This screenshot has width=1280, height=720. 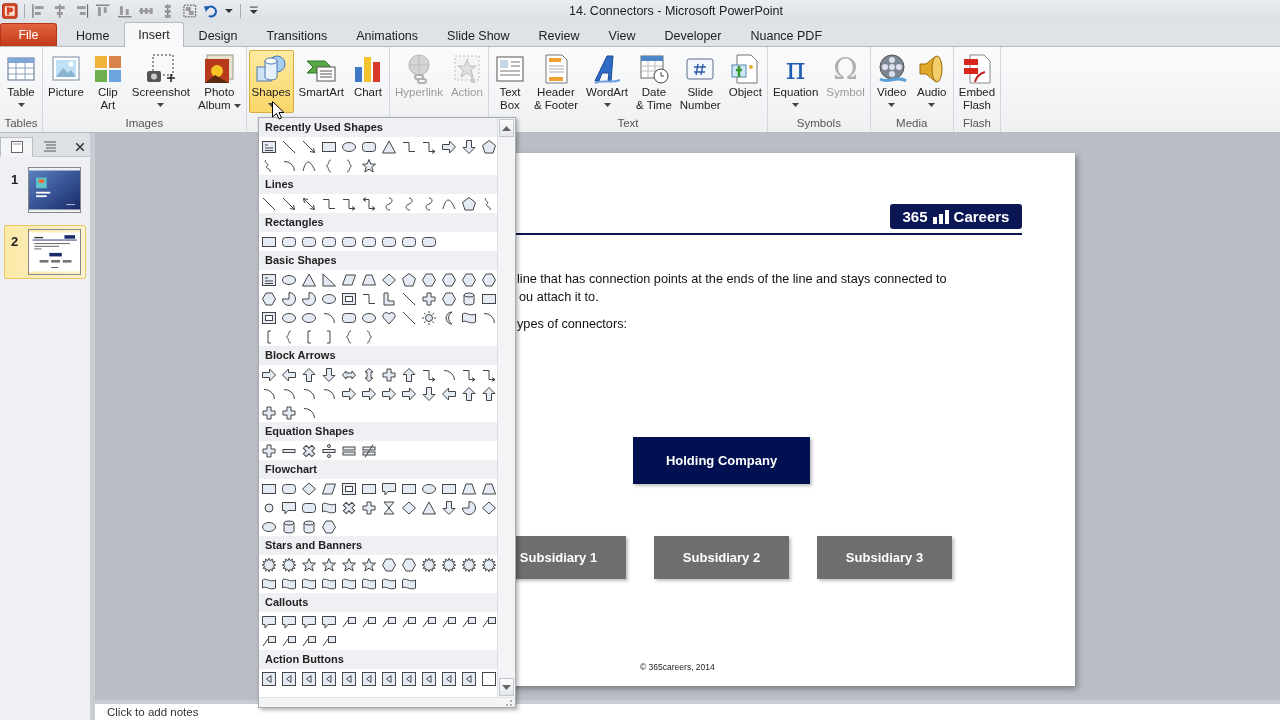 What do you see at coordinates (818, 123) in the screenshot?
I see `group-label: Symbols` at bounding box center [818, 123].